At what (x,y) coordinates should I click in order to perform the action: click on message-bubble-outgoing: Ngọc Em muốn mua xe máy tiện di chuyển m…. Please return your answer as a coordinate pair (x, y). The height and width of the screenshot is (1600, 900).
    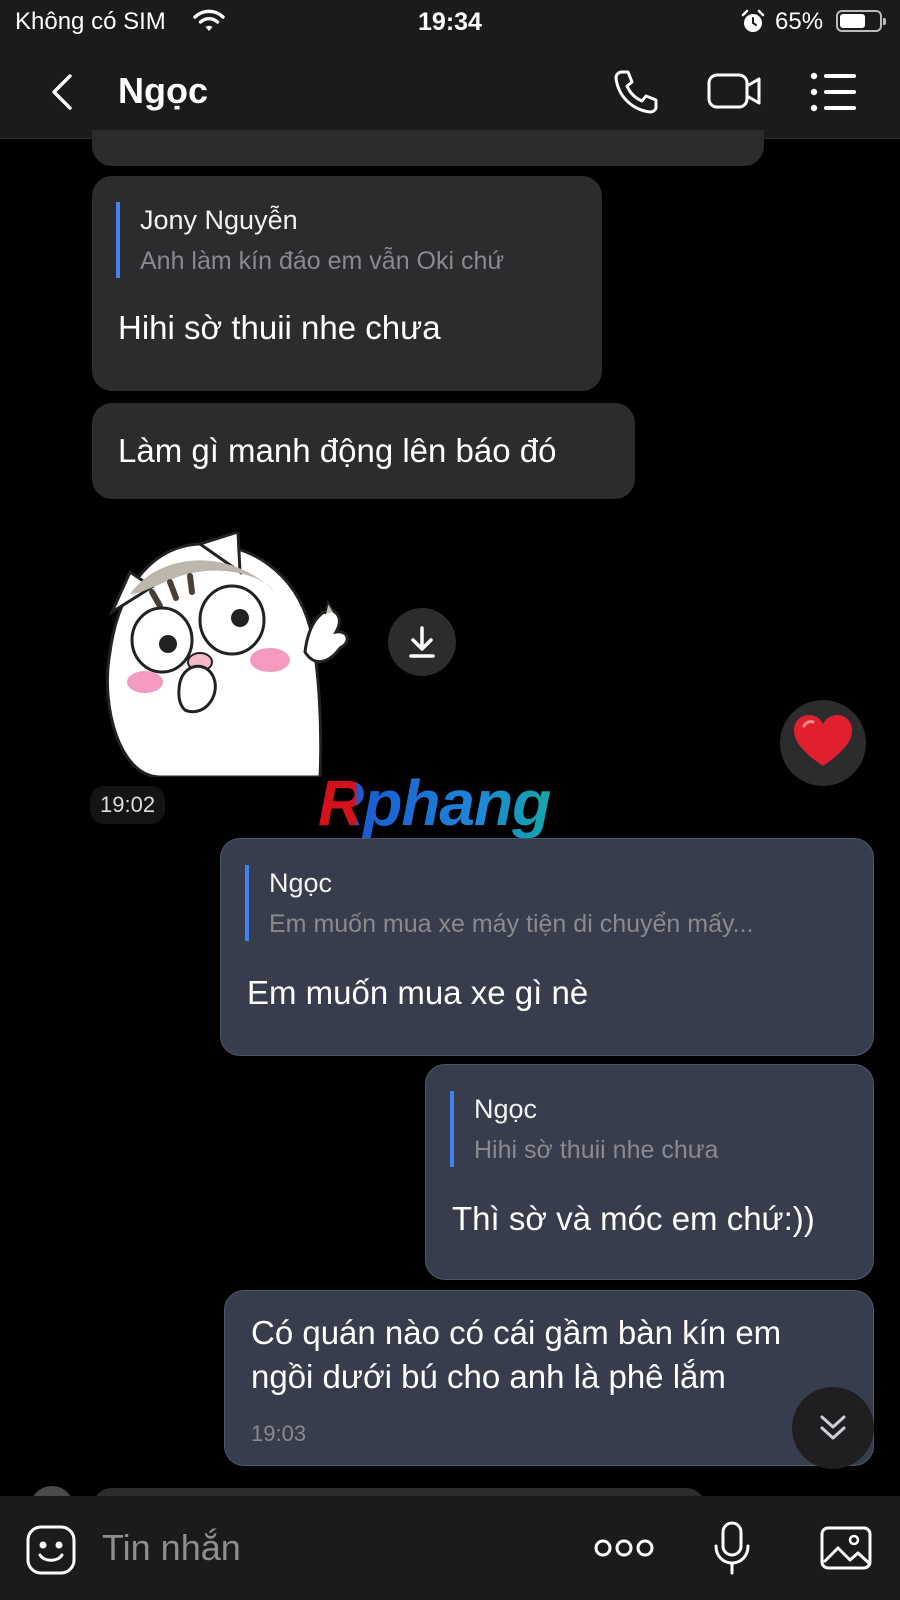
    Looking at the image, I should click on (547, 947).